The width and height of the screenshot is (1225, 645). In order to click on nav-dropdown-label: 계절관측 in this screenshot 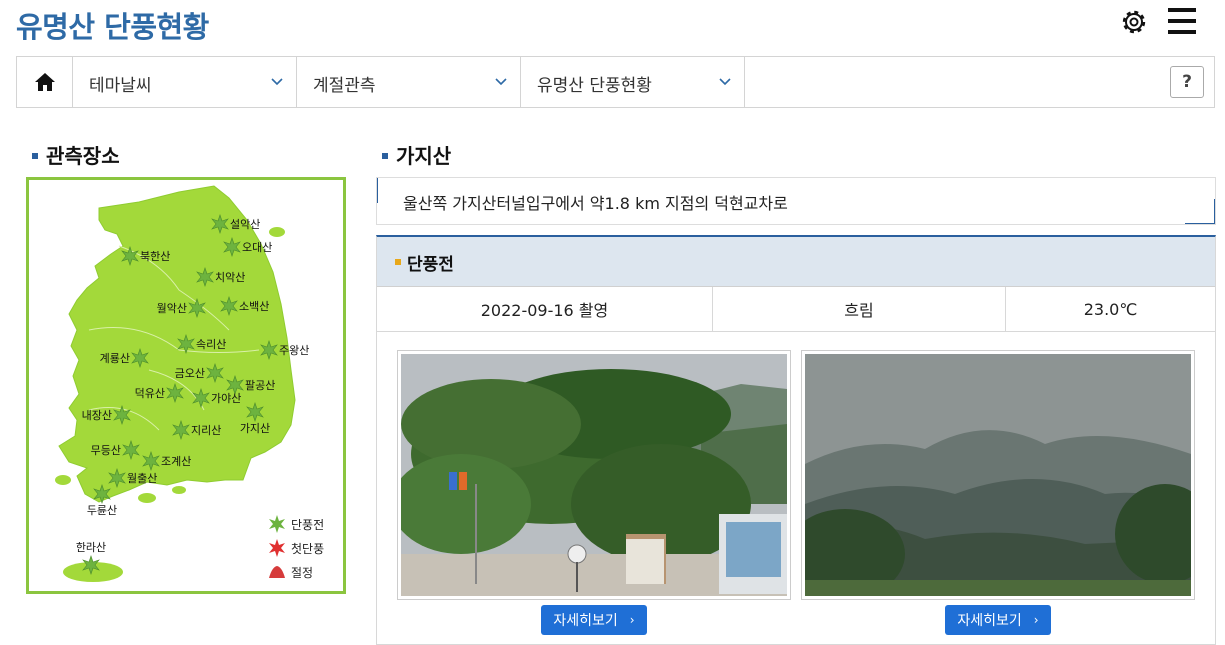, I will do `click(344, 86)`.